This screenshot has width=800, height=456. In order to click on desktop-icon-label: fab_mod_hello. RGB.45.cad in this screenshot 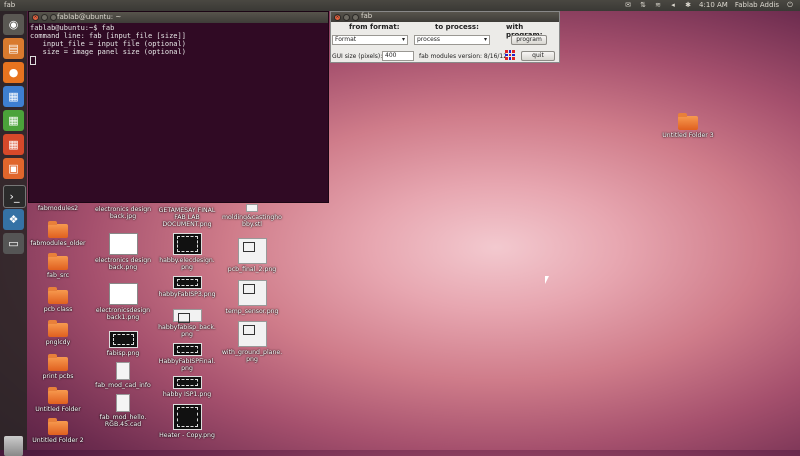, I will do `click(123, 421)`.